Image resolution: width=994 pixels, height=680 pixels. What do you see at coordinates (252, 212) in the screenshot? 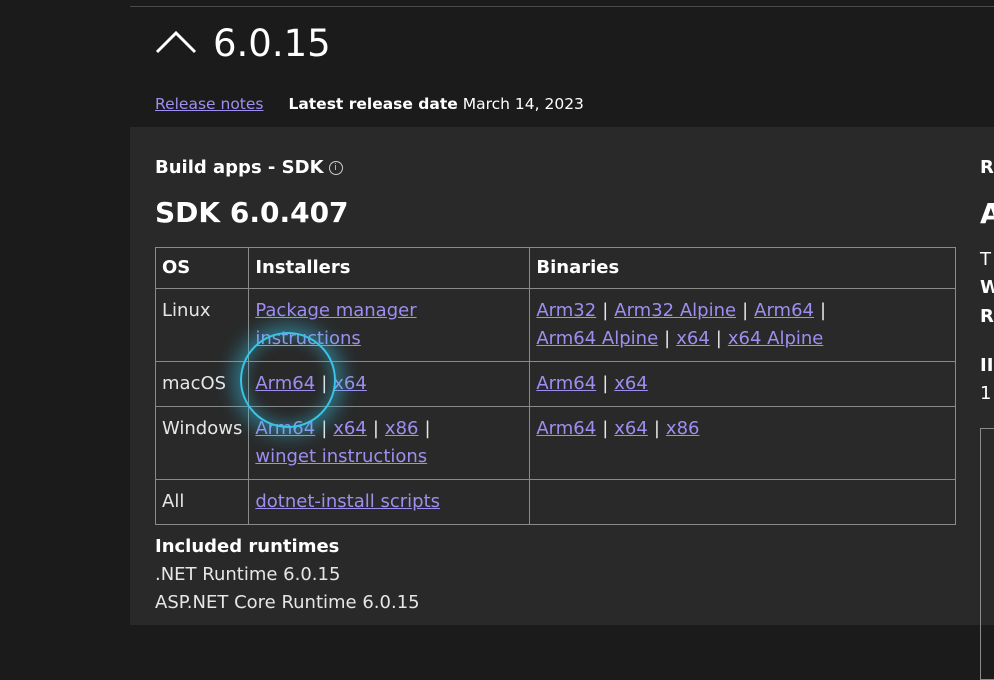
I see `sdk-title: SDK 6.0.407` at bounding box center [252, 212].